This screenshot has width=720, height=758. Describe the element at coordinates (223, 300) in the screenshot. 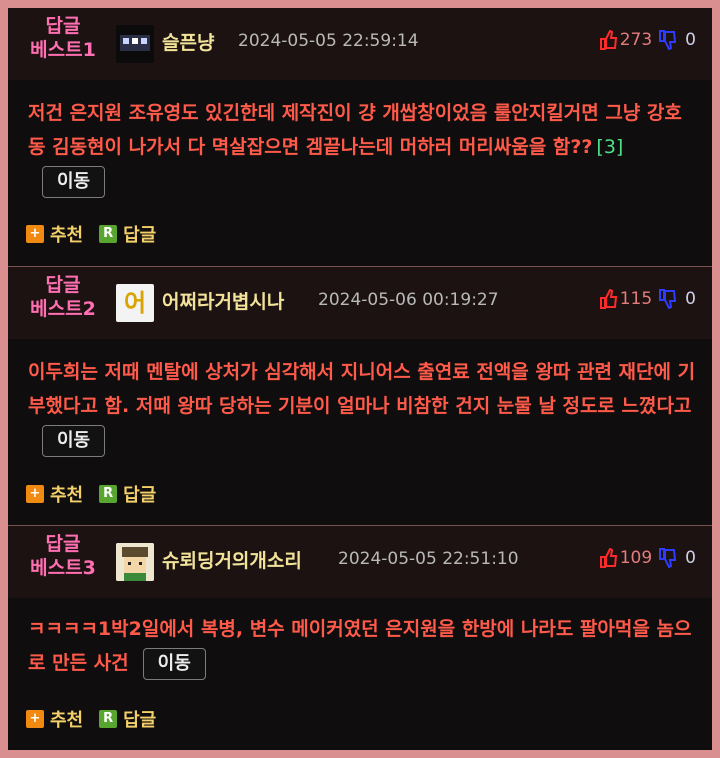

I see `nickname: 어쩌라거볍시나` at that location.